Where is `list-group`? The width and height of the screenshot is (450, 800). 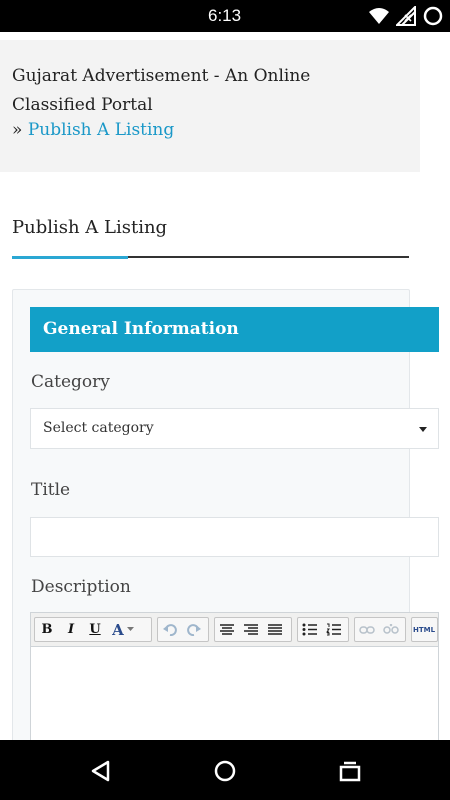
list-group is located at coordinates (323, 629).